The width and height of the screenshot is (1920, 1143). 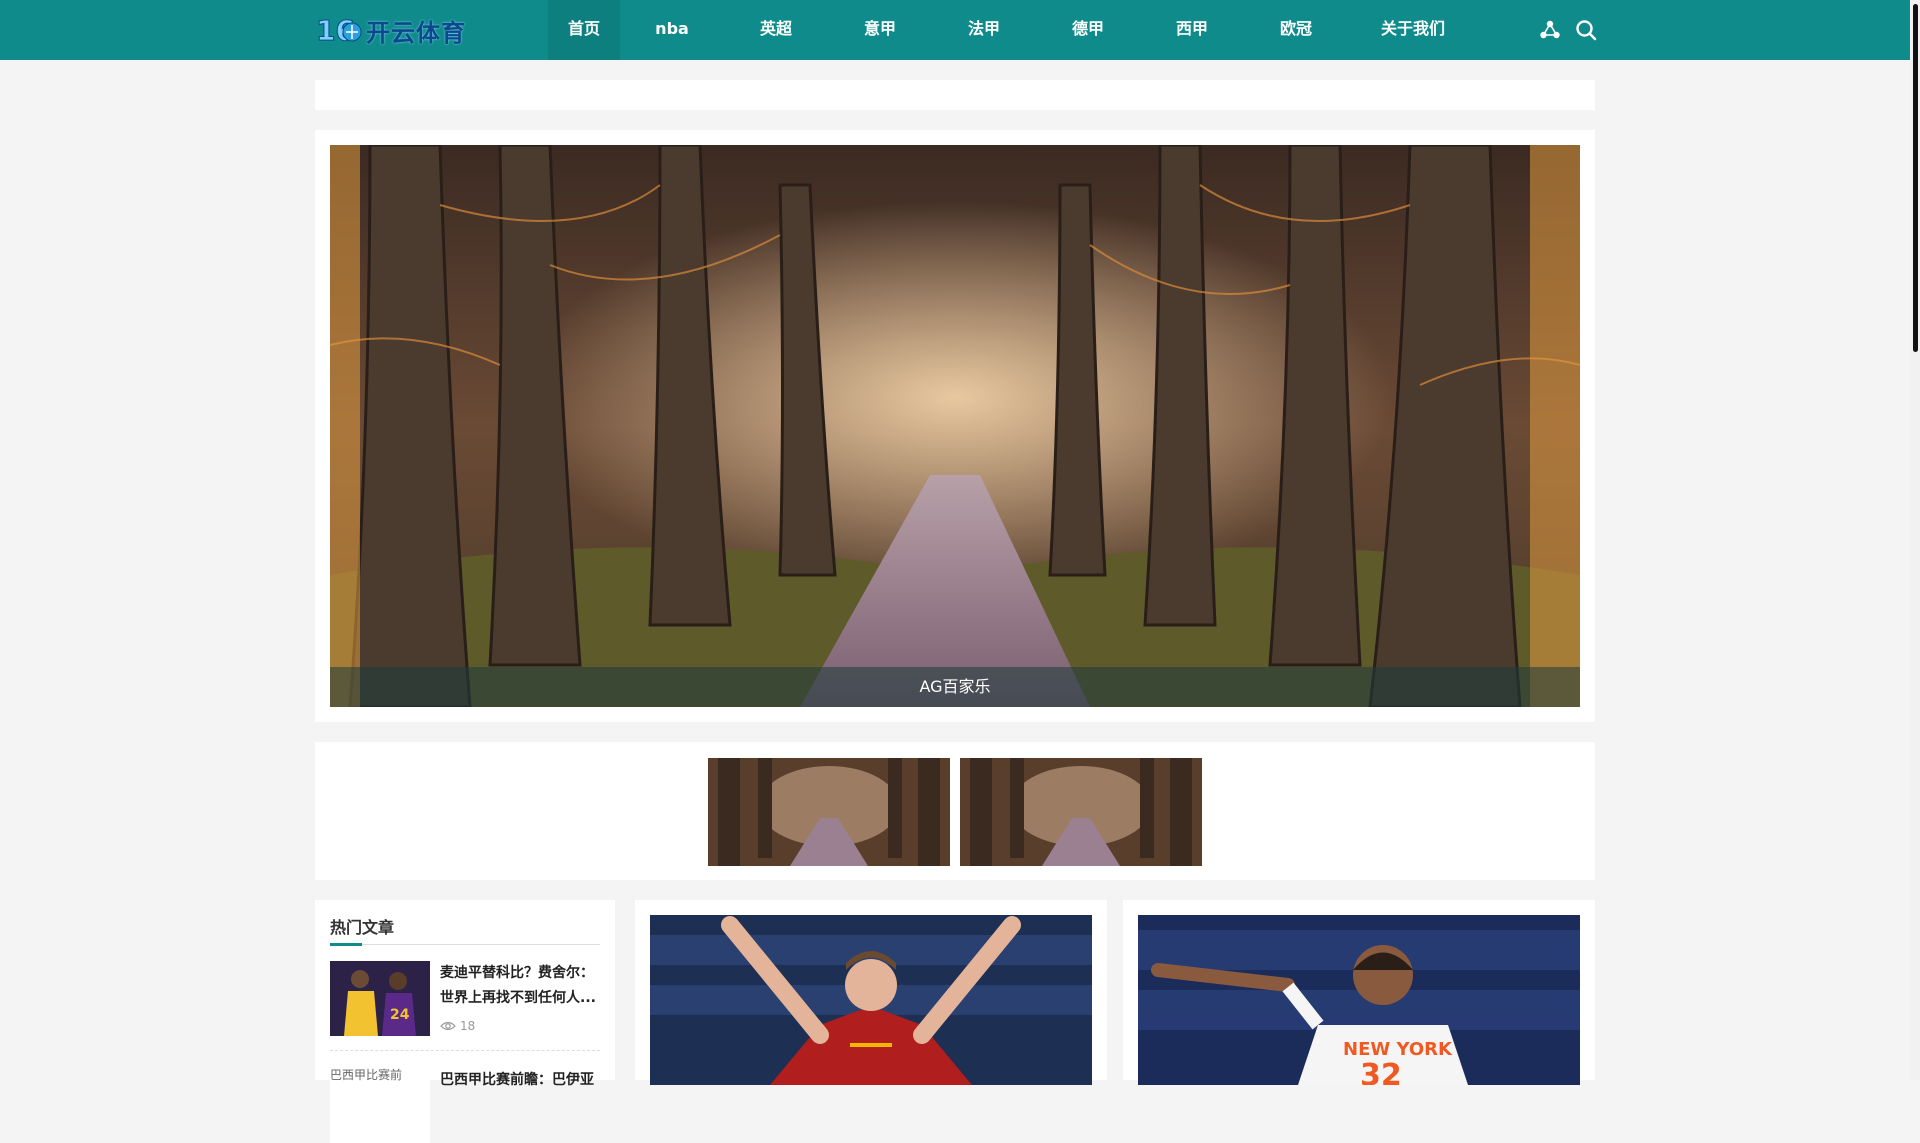 What do you see at coordinates (1915, 540) in the screenshot?
I see `page-scrollbar` at bounding box center [1915, 540].